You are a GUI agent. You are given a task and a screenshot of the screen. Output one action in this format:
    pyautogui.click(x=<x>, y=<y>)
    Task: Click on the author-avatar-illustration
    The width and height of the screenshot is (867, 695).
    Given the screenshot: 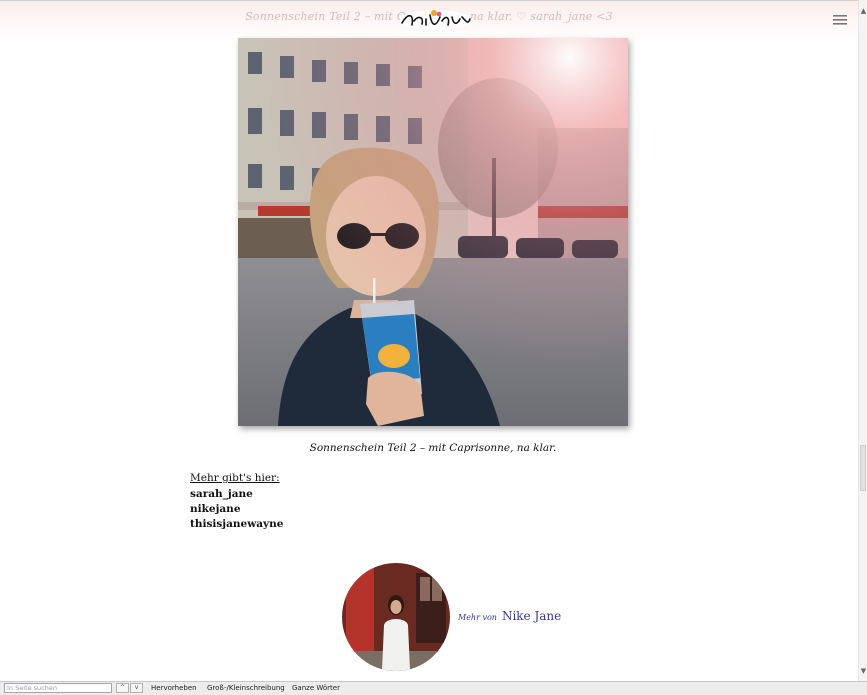 What is the action you would take?
    pyautogui.click(x=396, y=617)
    